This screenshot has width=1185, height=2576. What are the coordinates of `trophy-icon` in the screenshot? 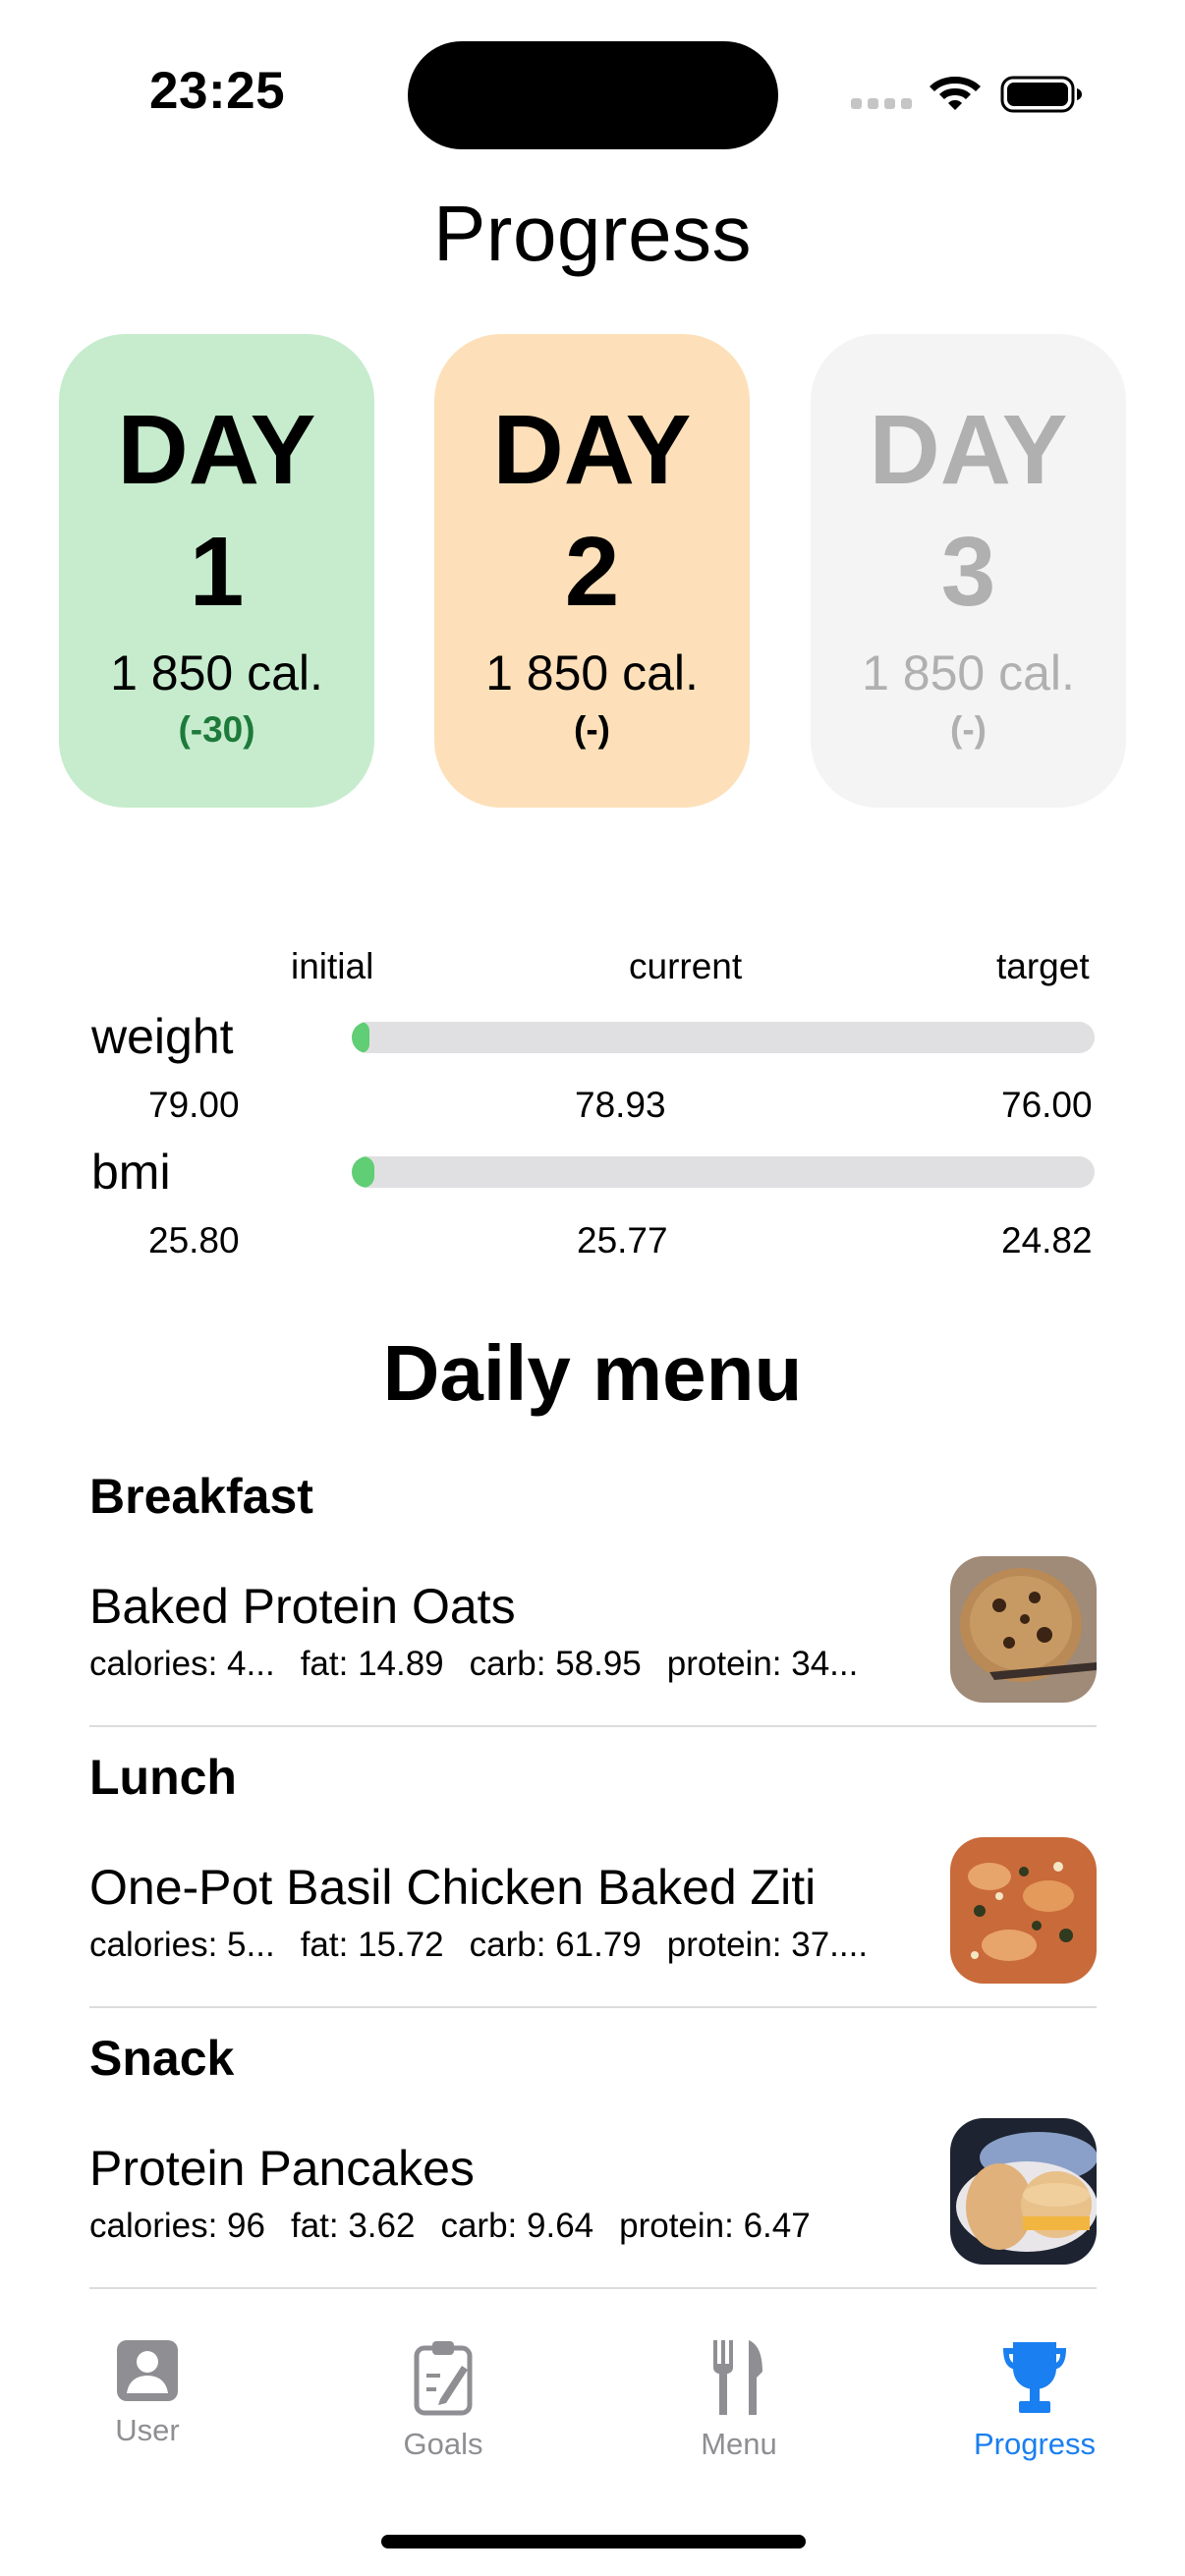 It's located at (1034, 2377).